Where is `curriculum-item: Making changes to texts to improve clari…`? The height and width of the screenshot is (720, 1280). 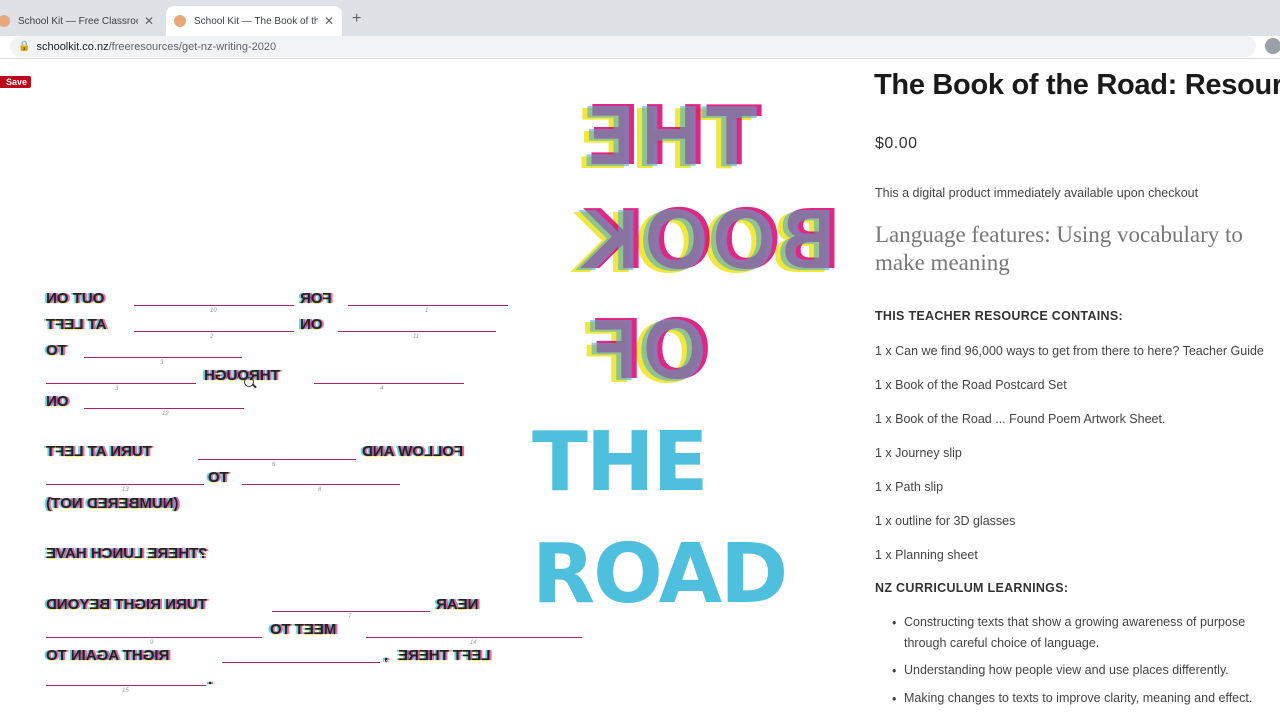 curriculum-item: Making changes to texts to improve clari… is located at coordinates (1078, 698).